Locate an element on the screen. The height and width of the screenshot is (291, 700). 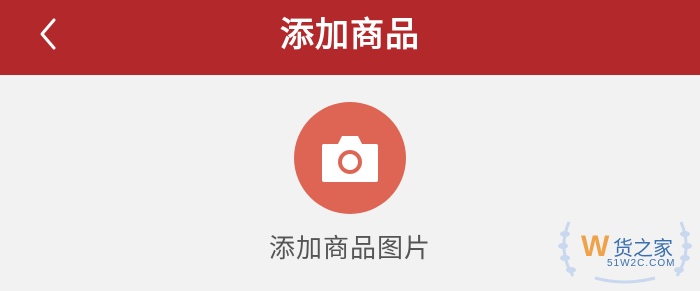
camera-icon is located at coordinates (350, 159).